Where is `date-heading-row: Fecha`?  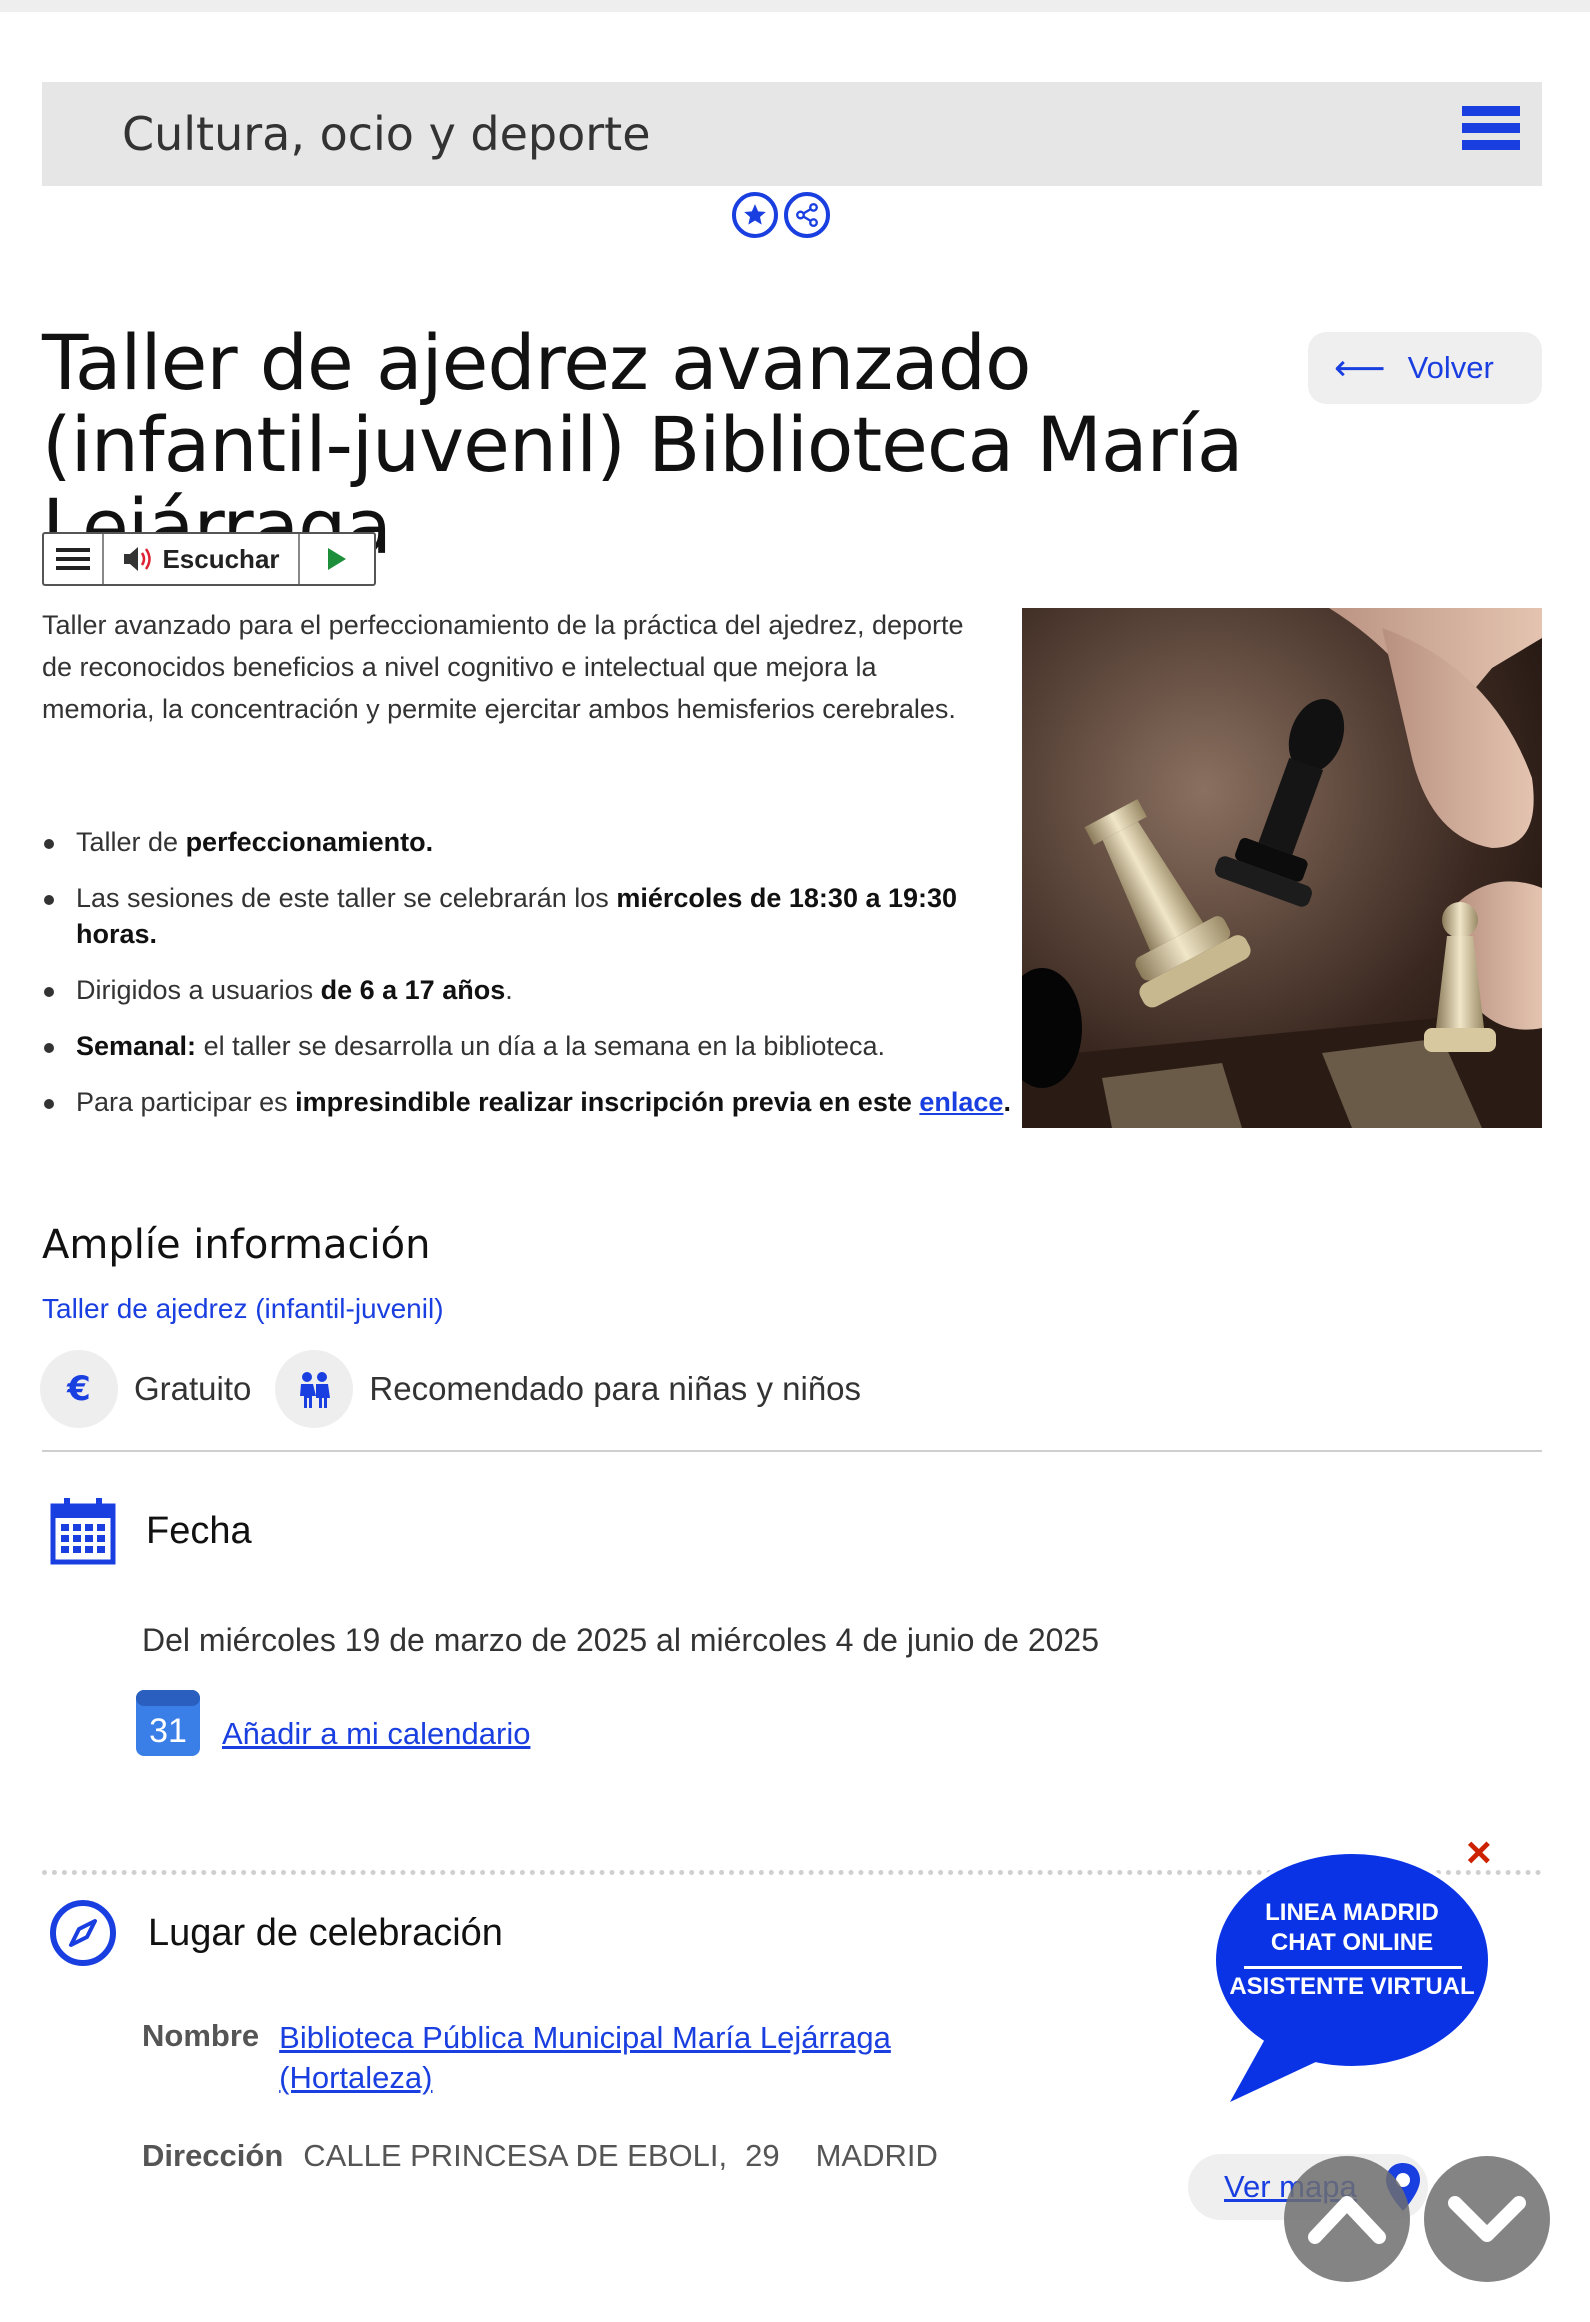 date-heading-row: Fecha is located at coordinates (151, 1531).